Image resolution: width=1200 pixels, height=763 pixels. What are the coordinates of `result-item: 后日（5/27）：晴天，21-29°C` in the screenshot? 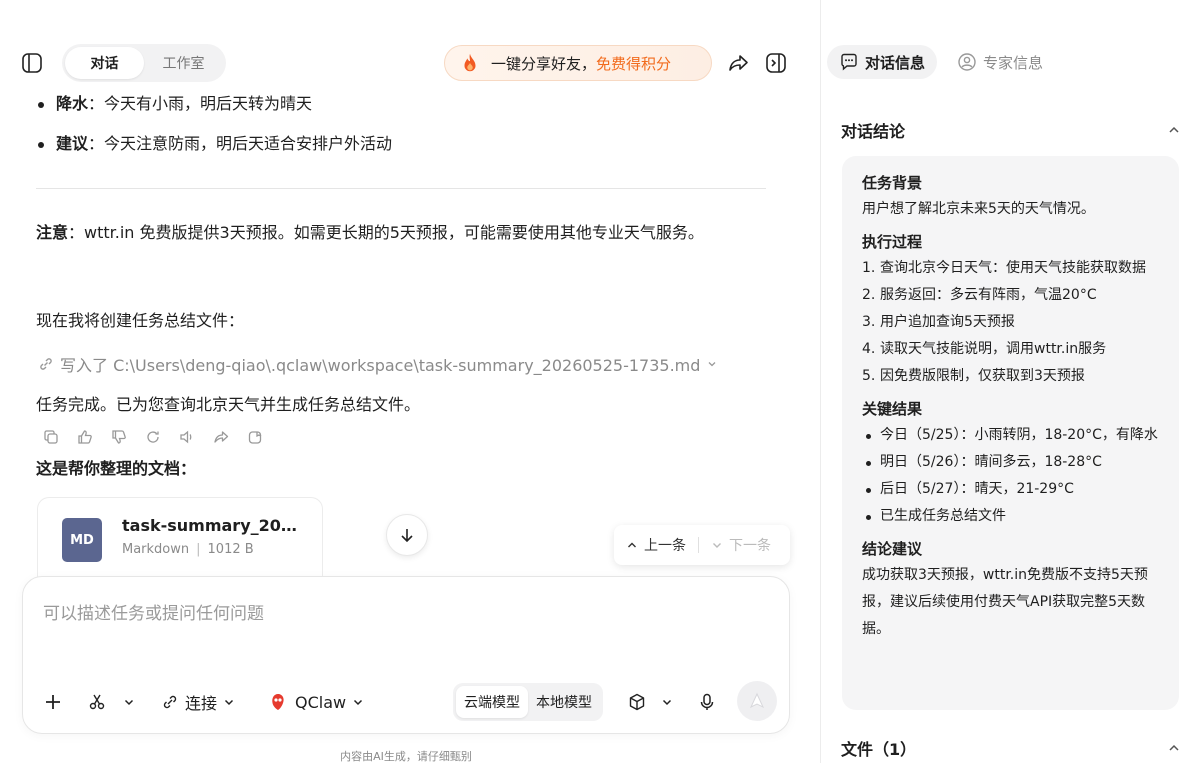 It's located at (977, 489).